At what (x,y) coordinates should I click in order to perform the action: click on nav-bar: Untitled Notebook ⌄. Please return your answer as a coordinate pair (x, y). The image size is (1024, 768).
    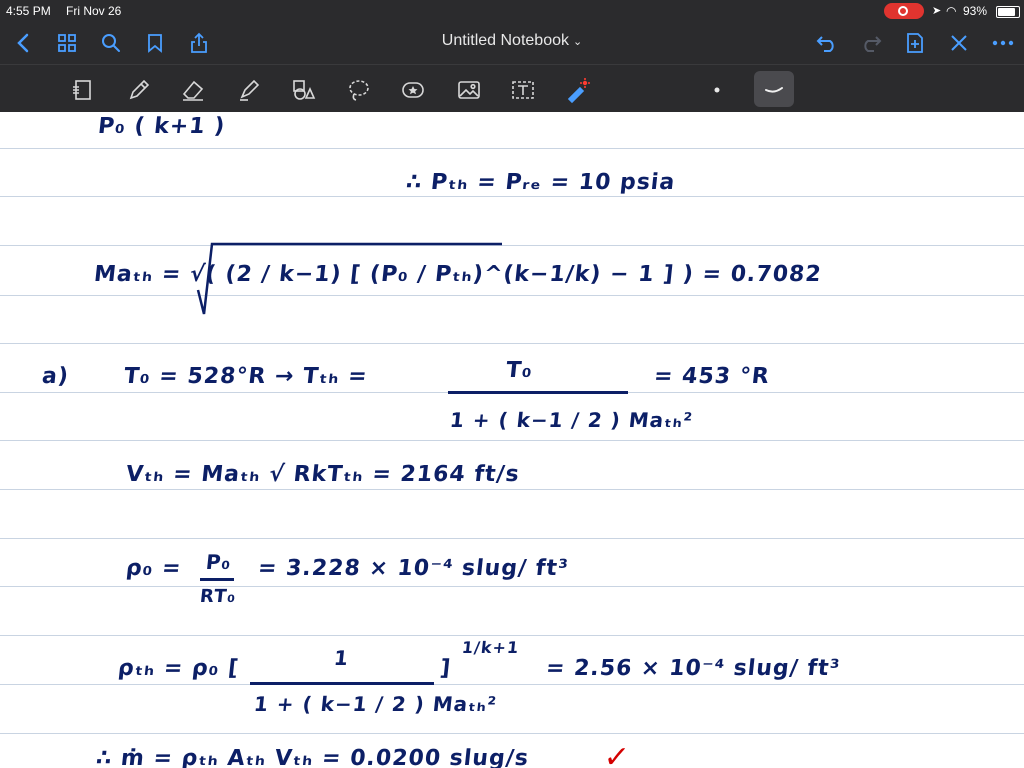
    Looking at the image, I should click on (512, 43).